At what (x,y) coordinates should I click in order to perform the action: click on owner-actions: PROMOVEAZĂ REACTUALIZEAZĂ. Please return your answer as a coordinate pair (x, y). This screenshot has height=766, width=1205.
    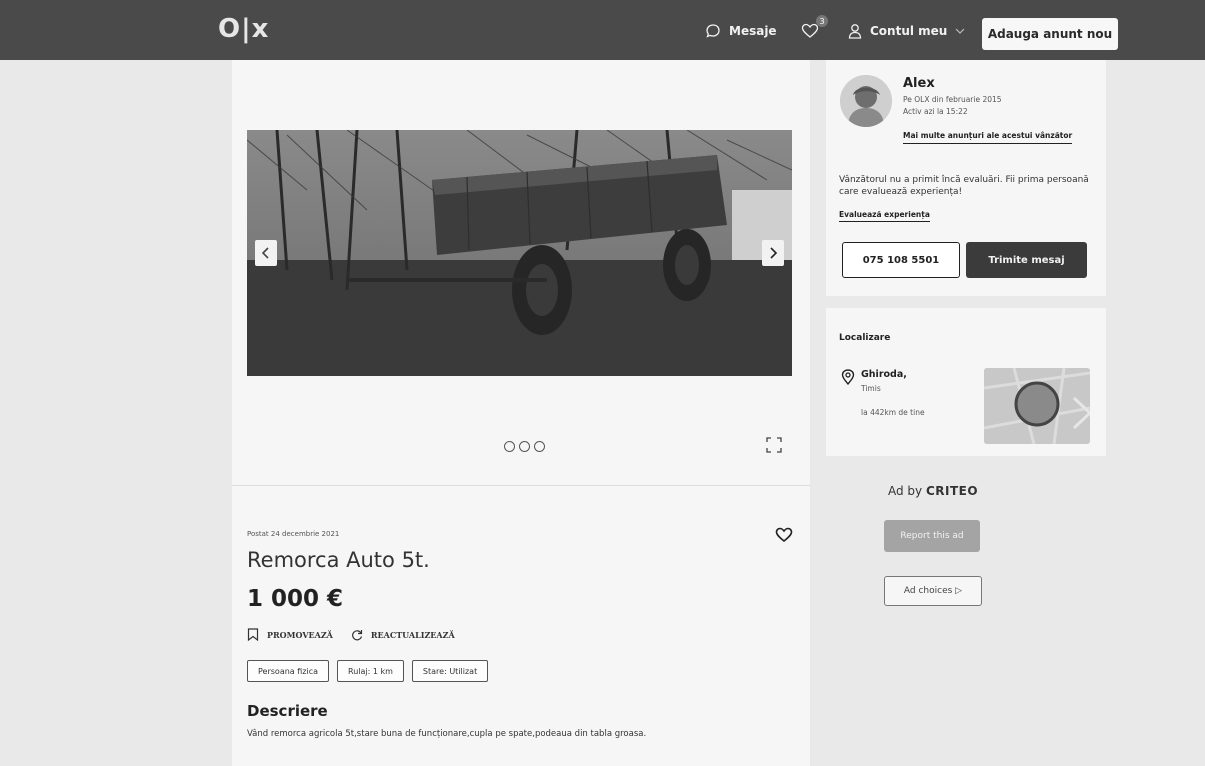
    Looking at the image, I should click on (351, 634).